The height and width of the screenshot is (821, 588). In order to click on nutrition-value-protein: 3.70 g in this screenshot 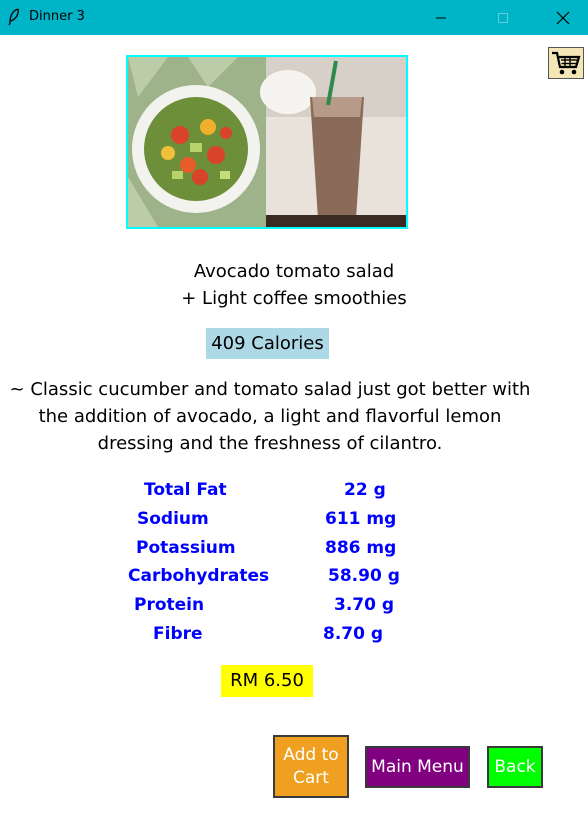, I will do `click(364, 605)`.